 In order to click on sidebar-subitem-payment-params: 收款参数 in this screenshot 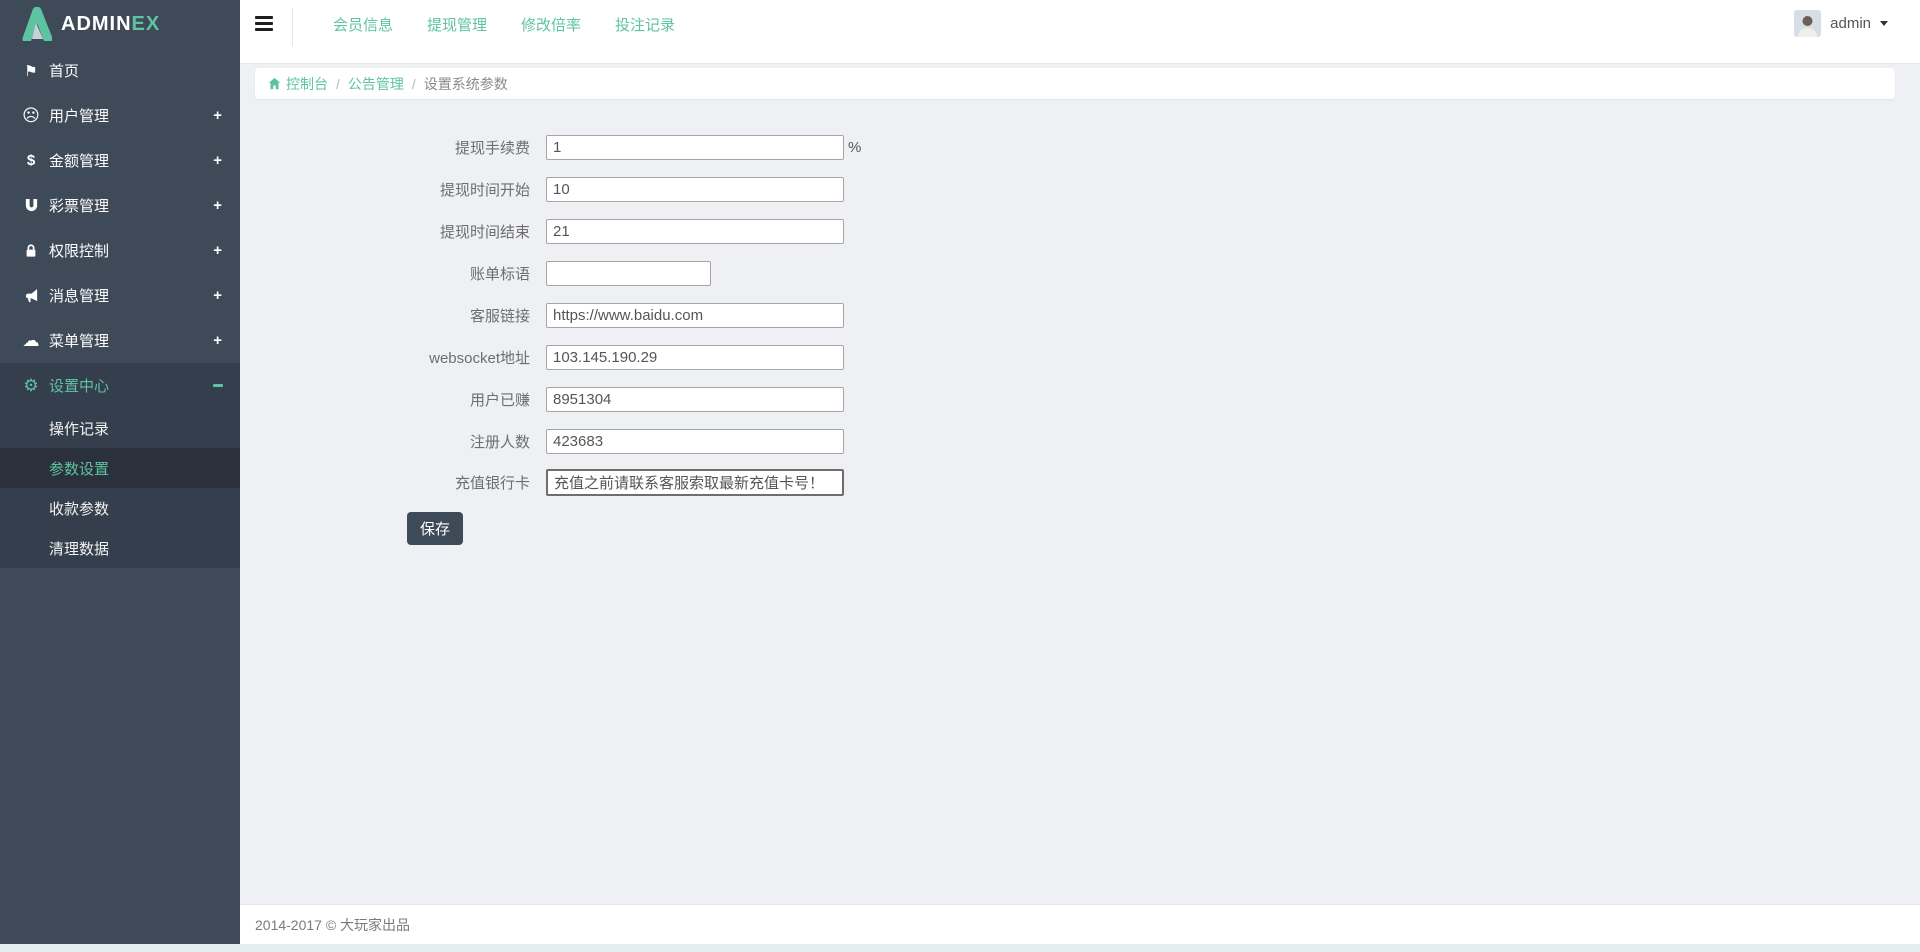, I will do `click(120, 508)`.